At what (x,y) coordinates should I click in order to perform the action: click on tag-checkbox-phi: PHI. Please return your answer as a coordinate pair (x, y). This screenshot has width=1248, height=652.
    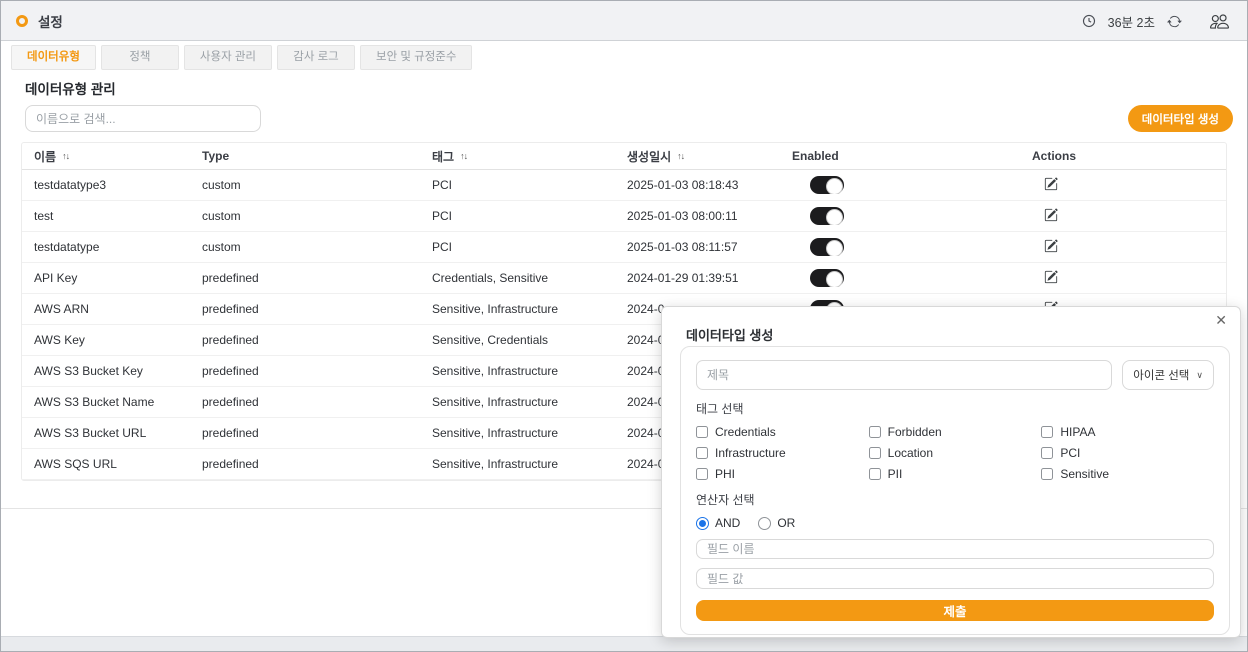
    Looking at the image, I should click on (782, 474).